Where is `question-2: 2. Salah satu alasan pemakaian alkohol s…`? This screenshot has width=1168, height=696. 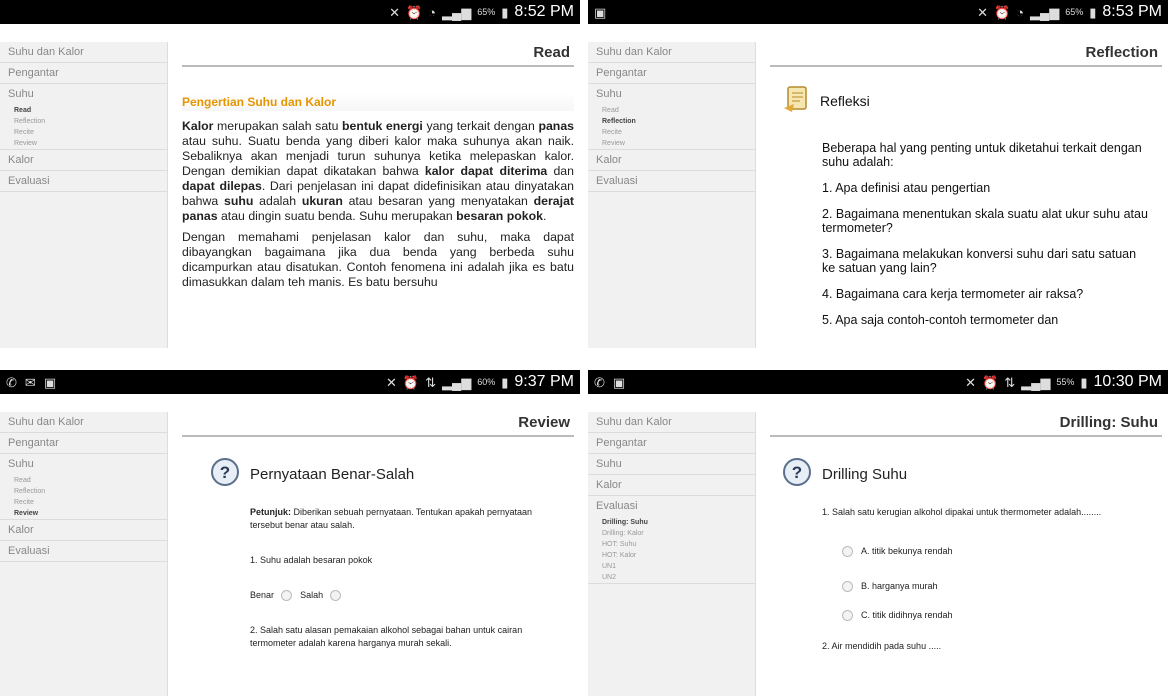 question-2: 2. Salah satu alasan pemakaian alkohol s… is located at coordinates (386, 636).